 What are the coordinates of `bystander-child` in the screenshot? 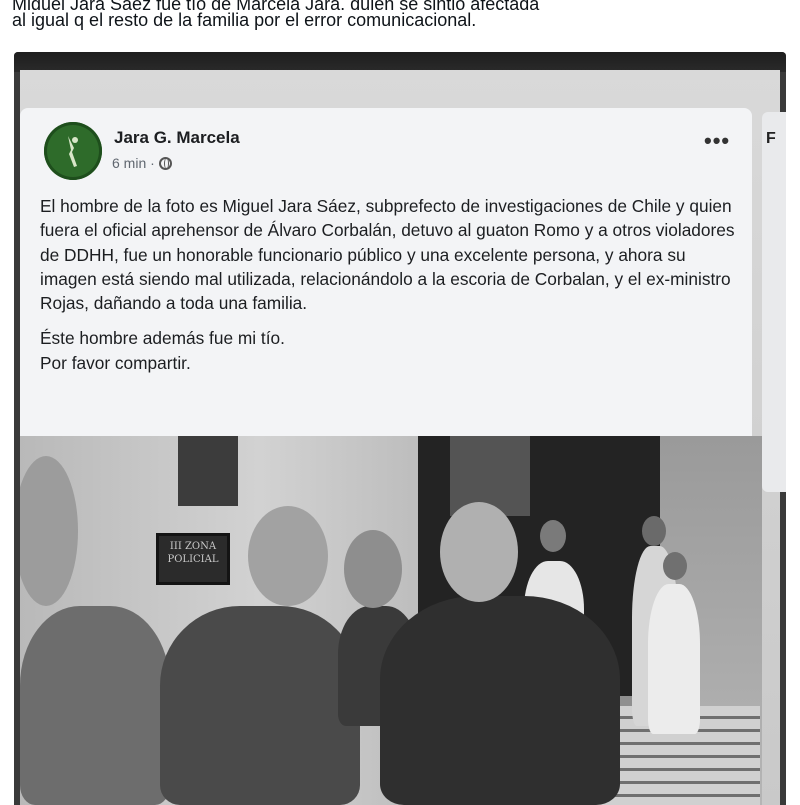 It's located at (674, 659).